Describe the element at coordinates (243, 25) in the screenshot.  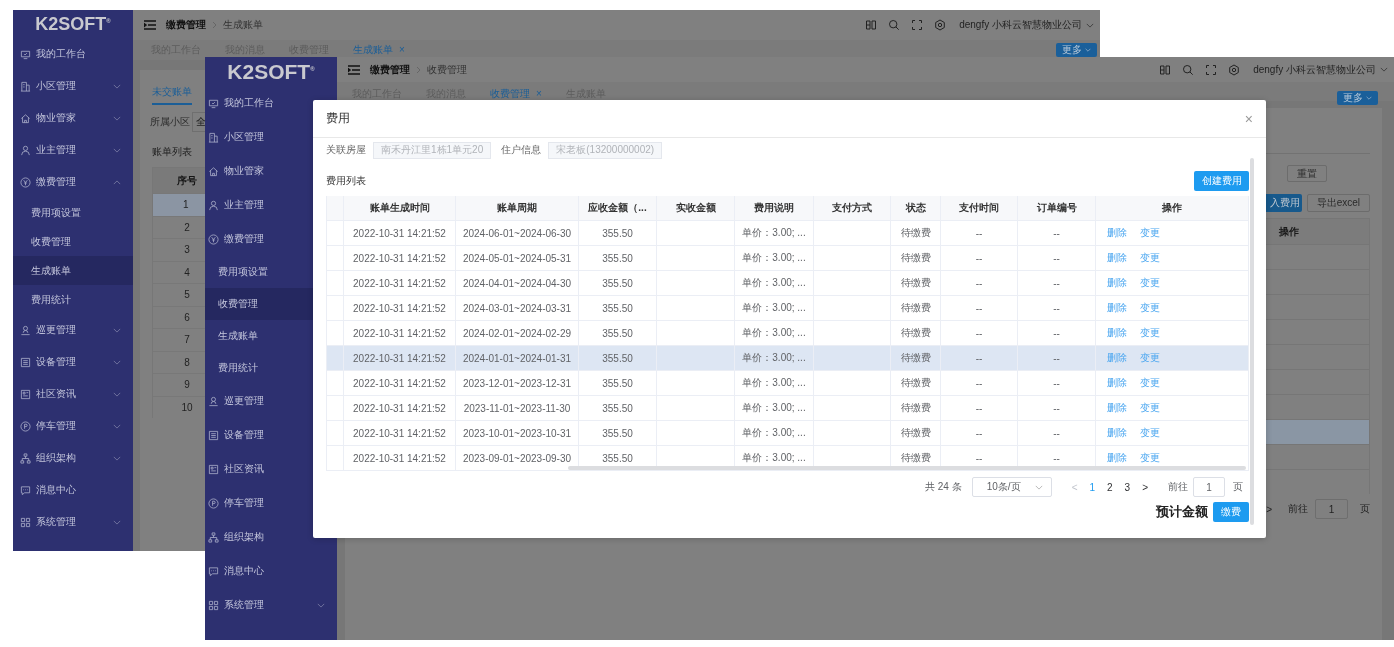
I see `breadcrumb-item: 生成账单` at that location.